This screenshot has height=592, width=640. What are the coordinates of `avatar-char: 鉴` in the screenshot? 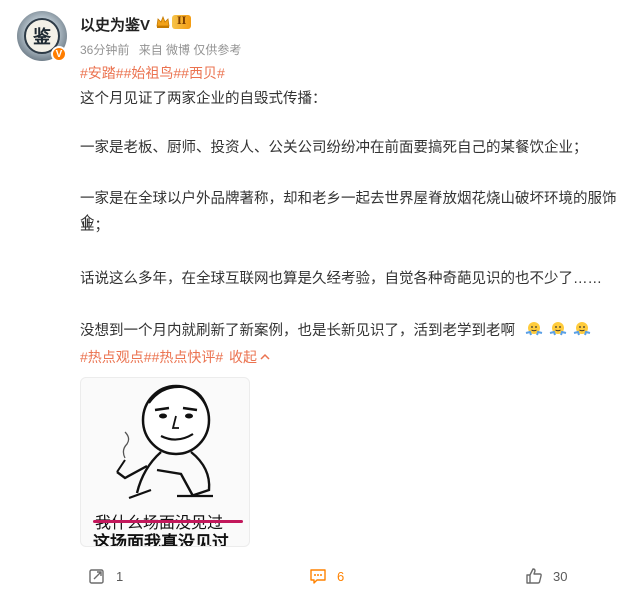 It's located at (42, 37).